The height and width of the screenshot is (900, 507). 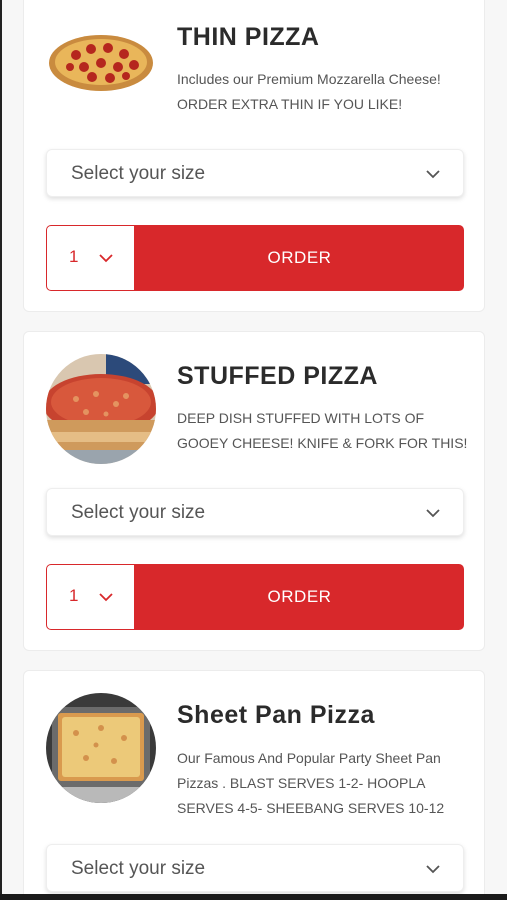 What do you see at coordinates (311, 808) in the screenshot?
I see `description-line: SERVES 4-5- SHEEBANG SERVES 10-12` at bounding box center [311, 808].